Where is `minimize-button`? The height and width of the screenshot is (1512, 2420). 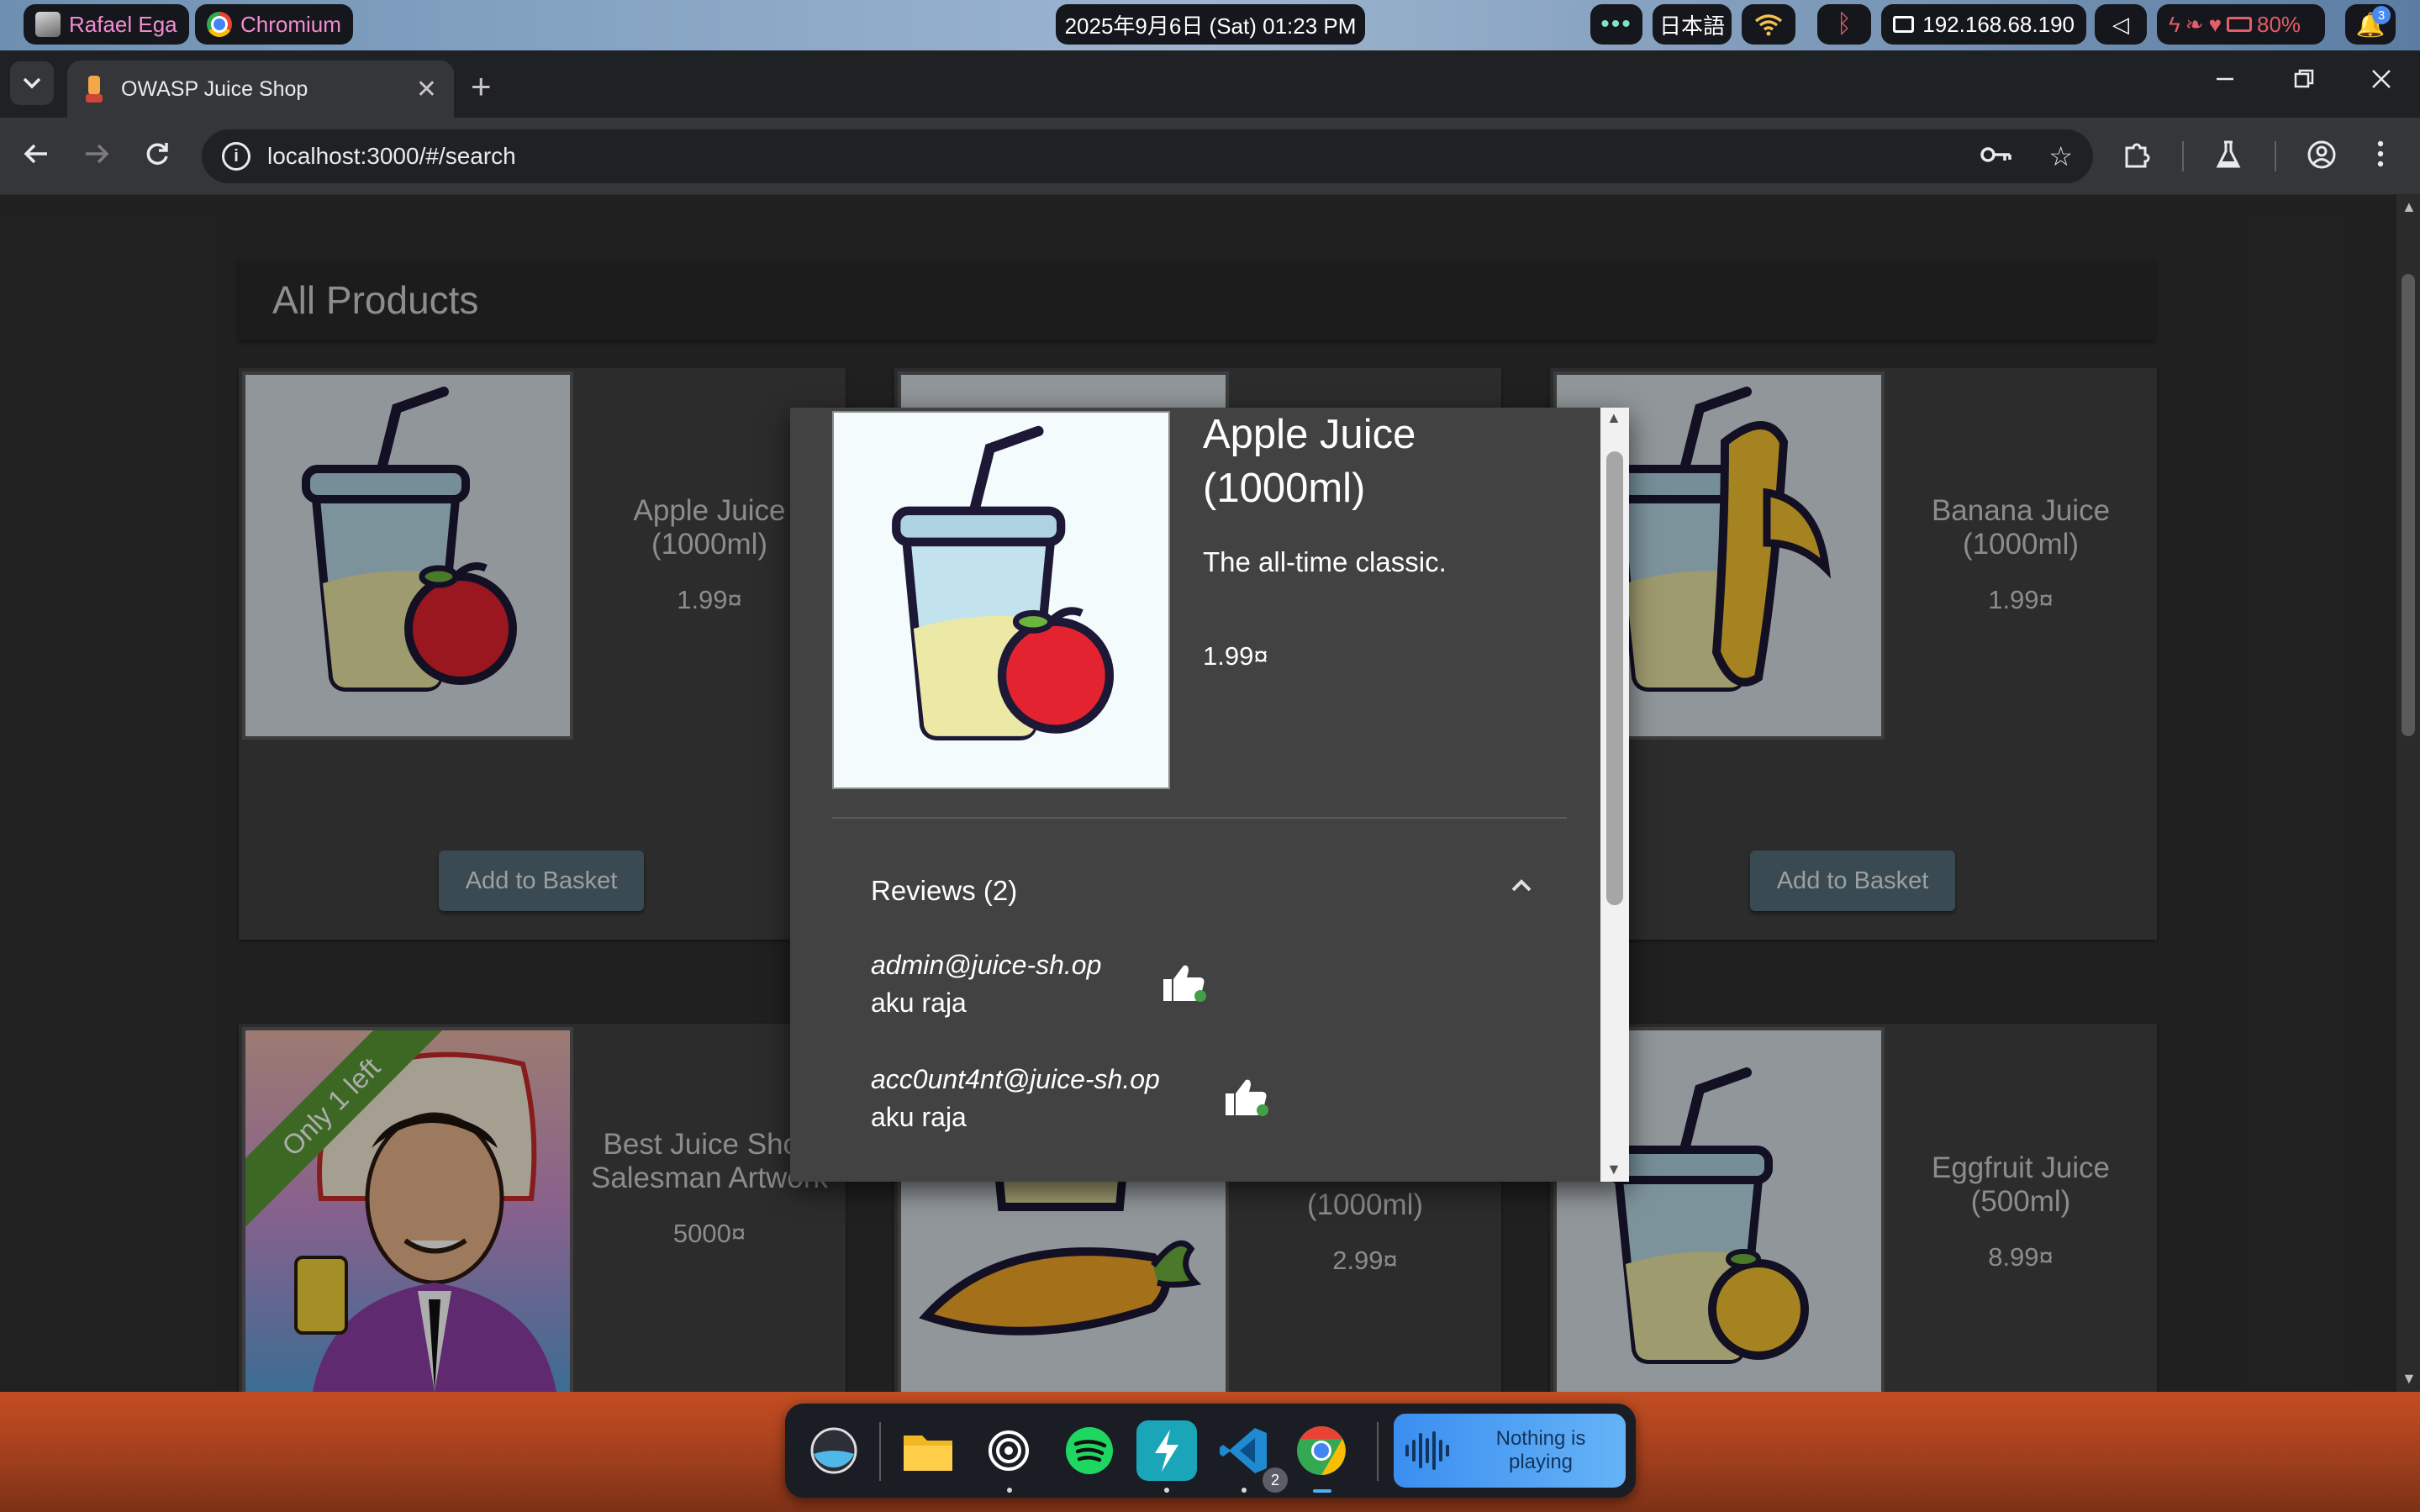 minimize-button is located at coordinates (2225, 80).